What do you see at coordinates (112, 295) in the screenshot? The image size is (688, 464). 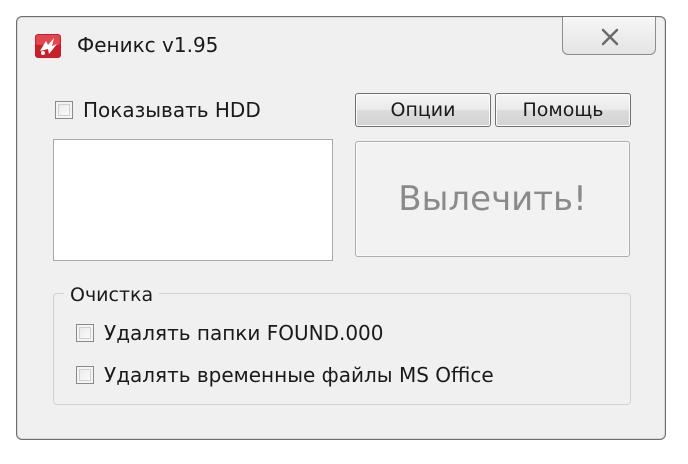 I see `cleanup-group-title: Очистка` at bounding box center [112, 295].